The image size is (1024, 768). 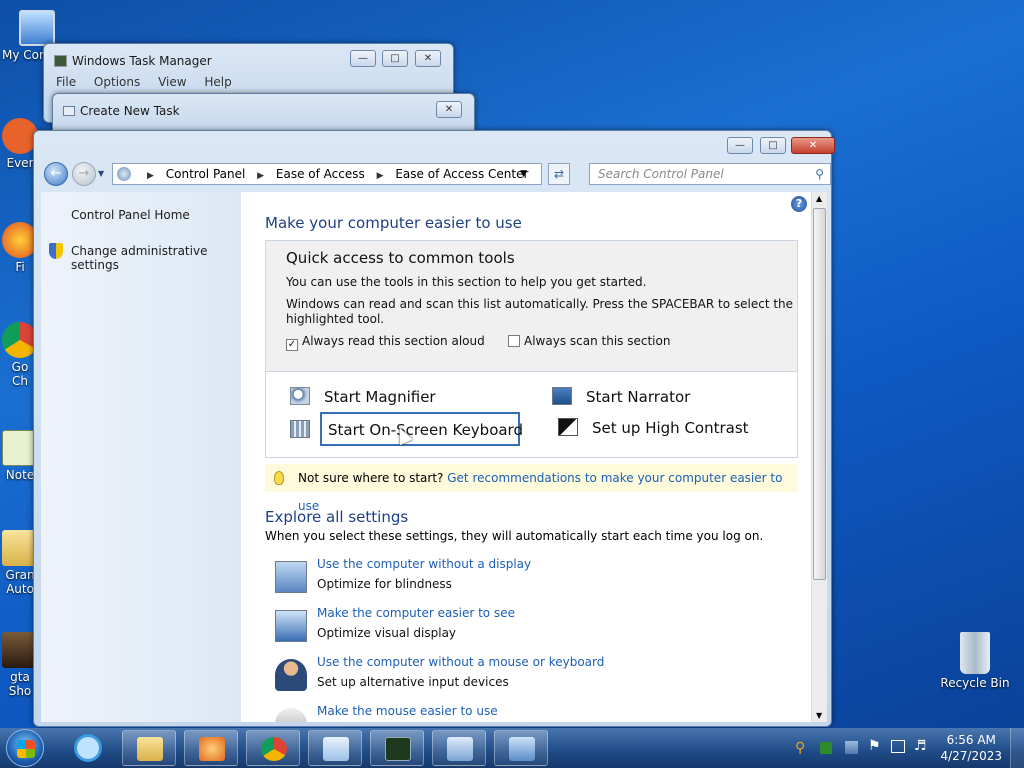 I want to click on high-contrast-icon, so click(x=568, y=427).